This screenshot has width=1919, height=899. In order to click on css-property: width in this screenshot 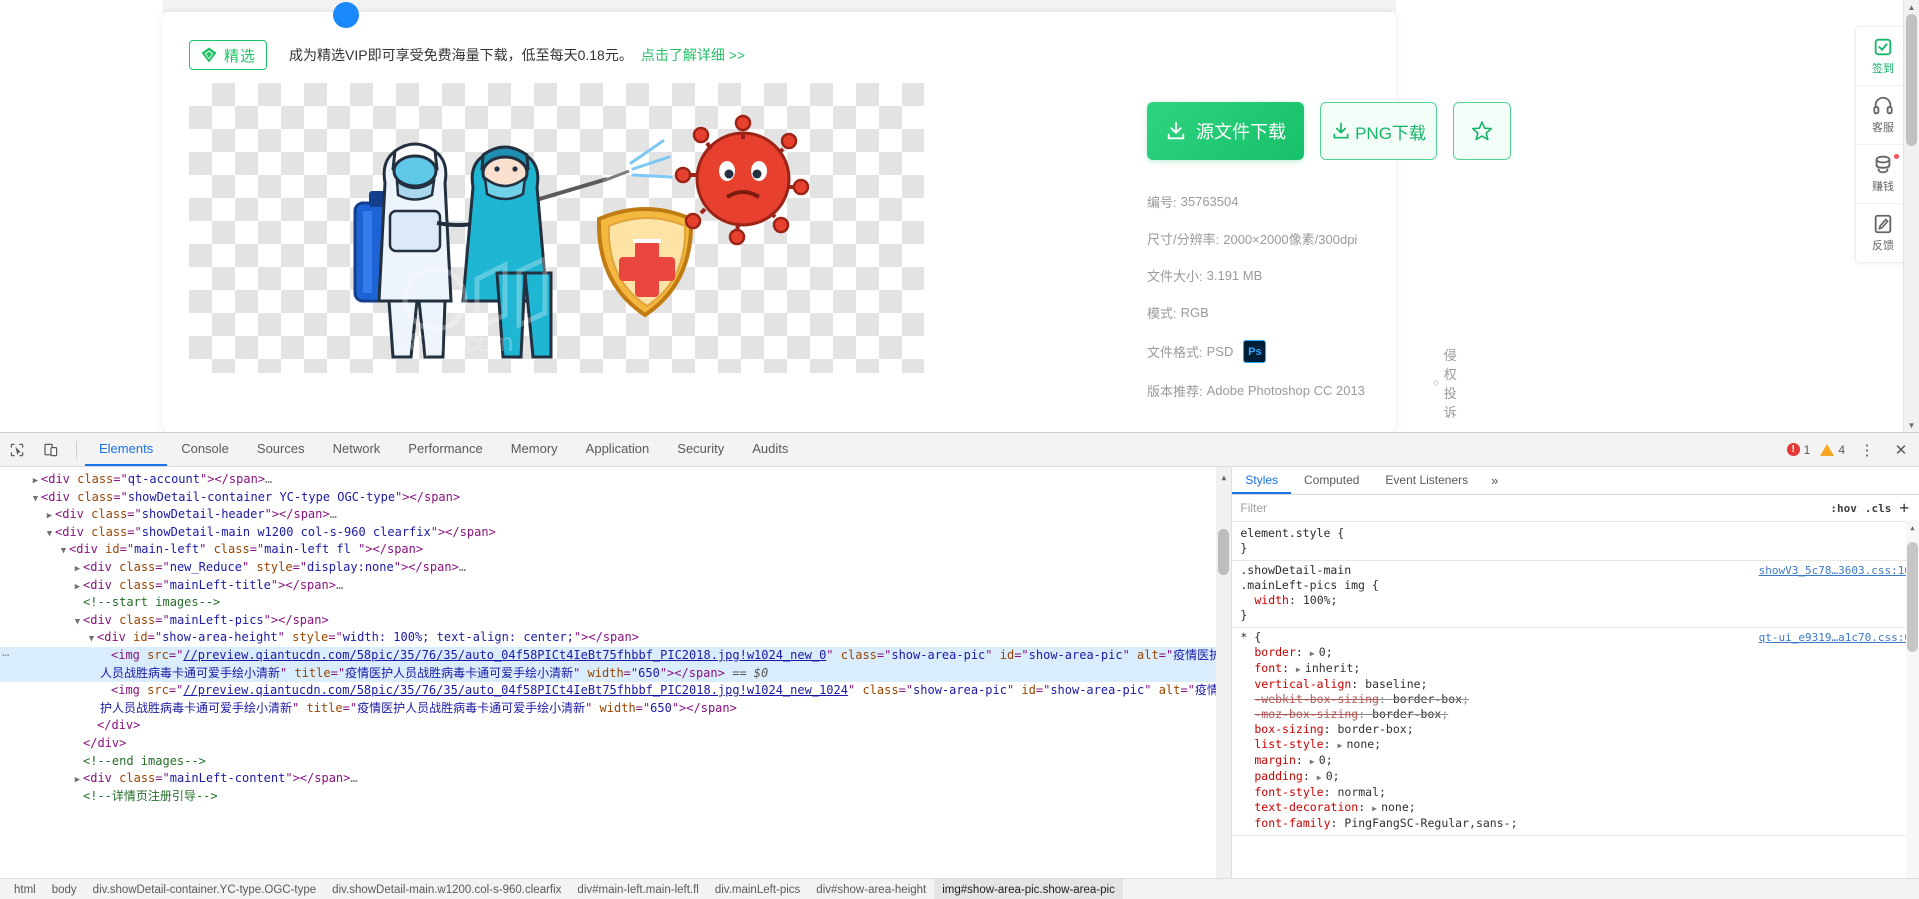, I will do `click(1271, 600)`.